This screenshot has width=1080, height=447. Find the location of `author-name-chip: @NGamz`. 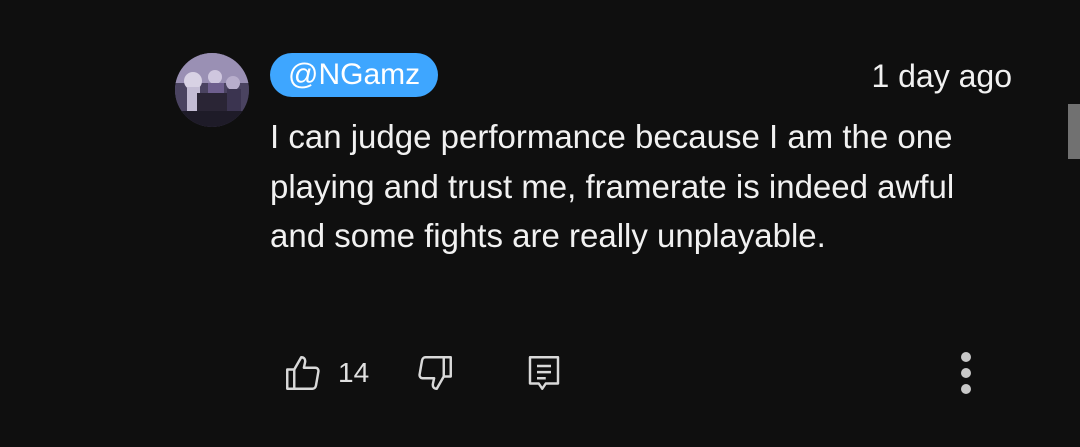

author-name-chip: @NGamz is located at coordinates (354, 75).